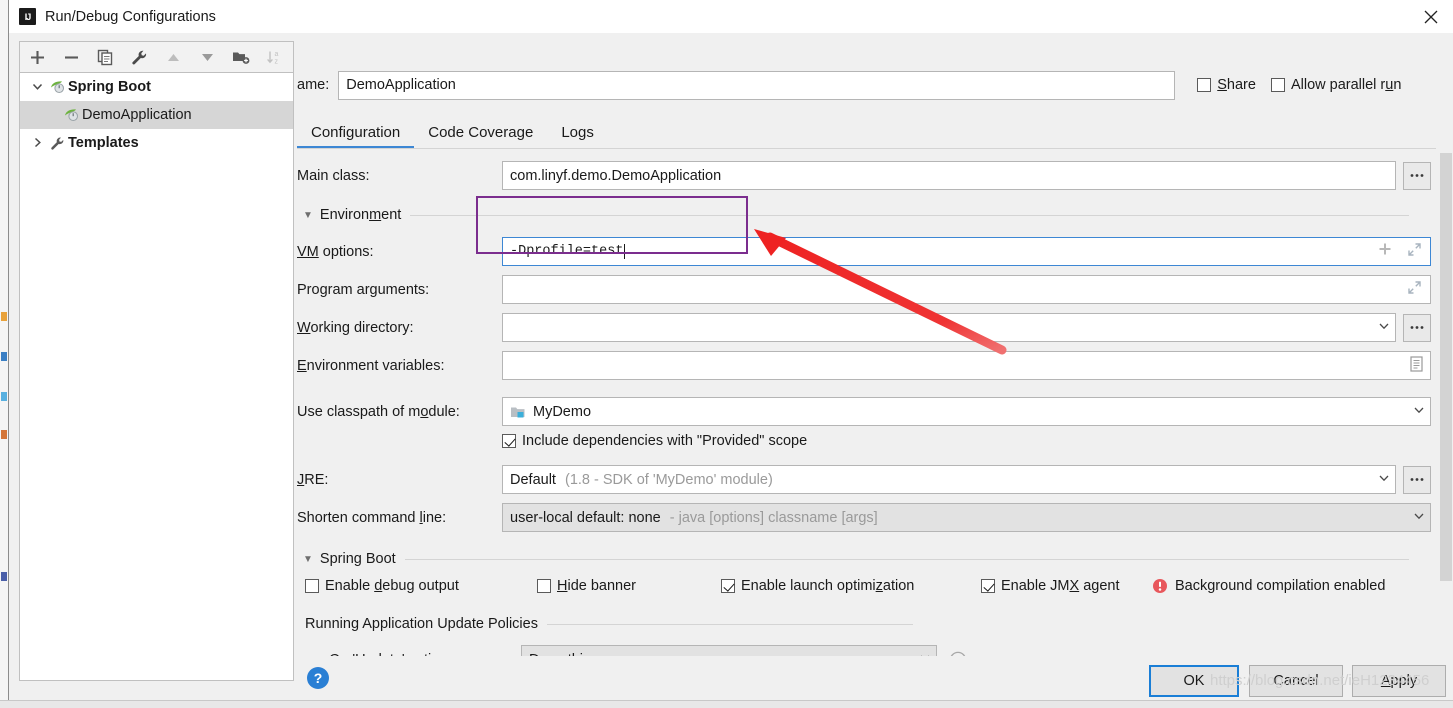 This screenshot has height=708, width=1453. Describe the element at coordinates (1060, 586) in the screenshot. I see `enable-jmx-agent-label: Enable JMX agent` at that location.